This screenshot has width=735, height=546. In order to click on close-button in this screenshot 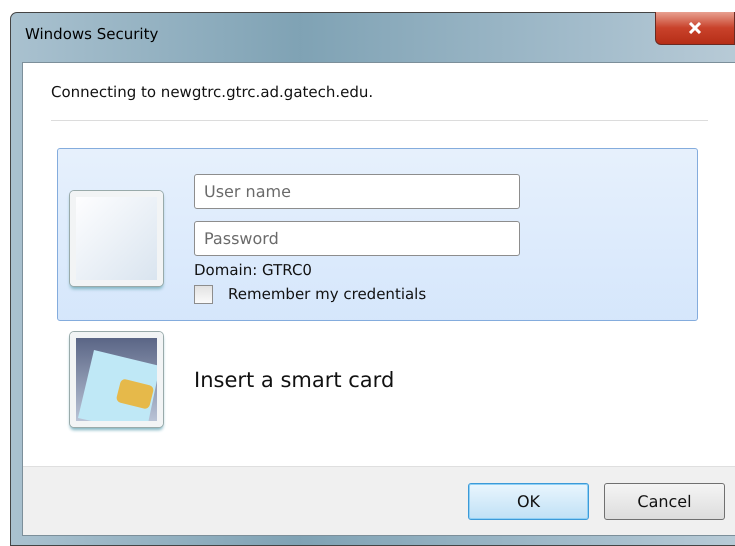, I will do `click(695, 28)`.